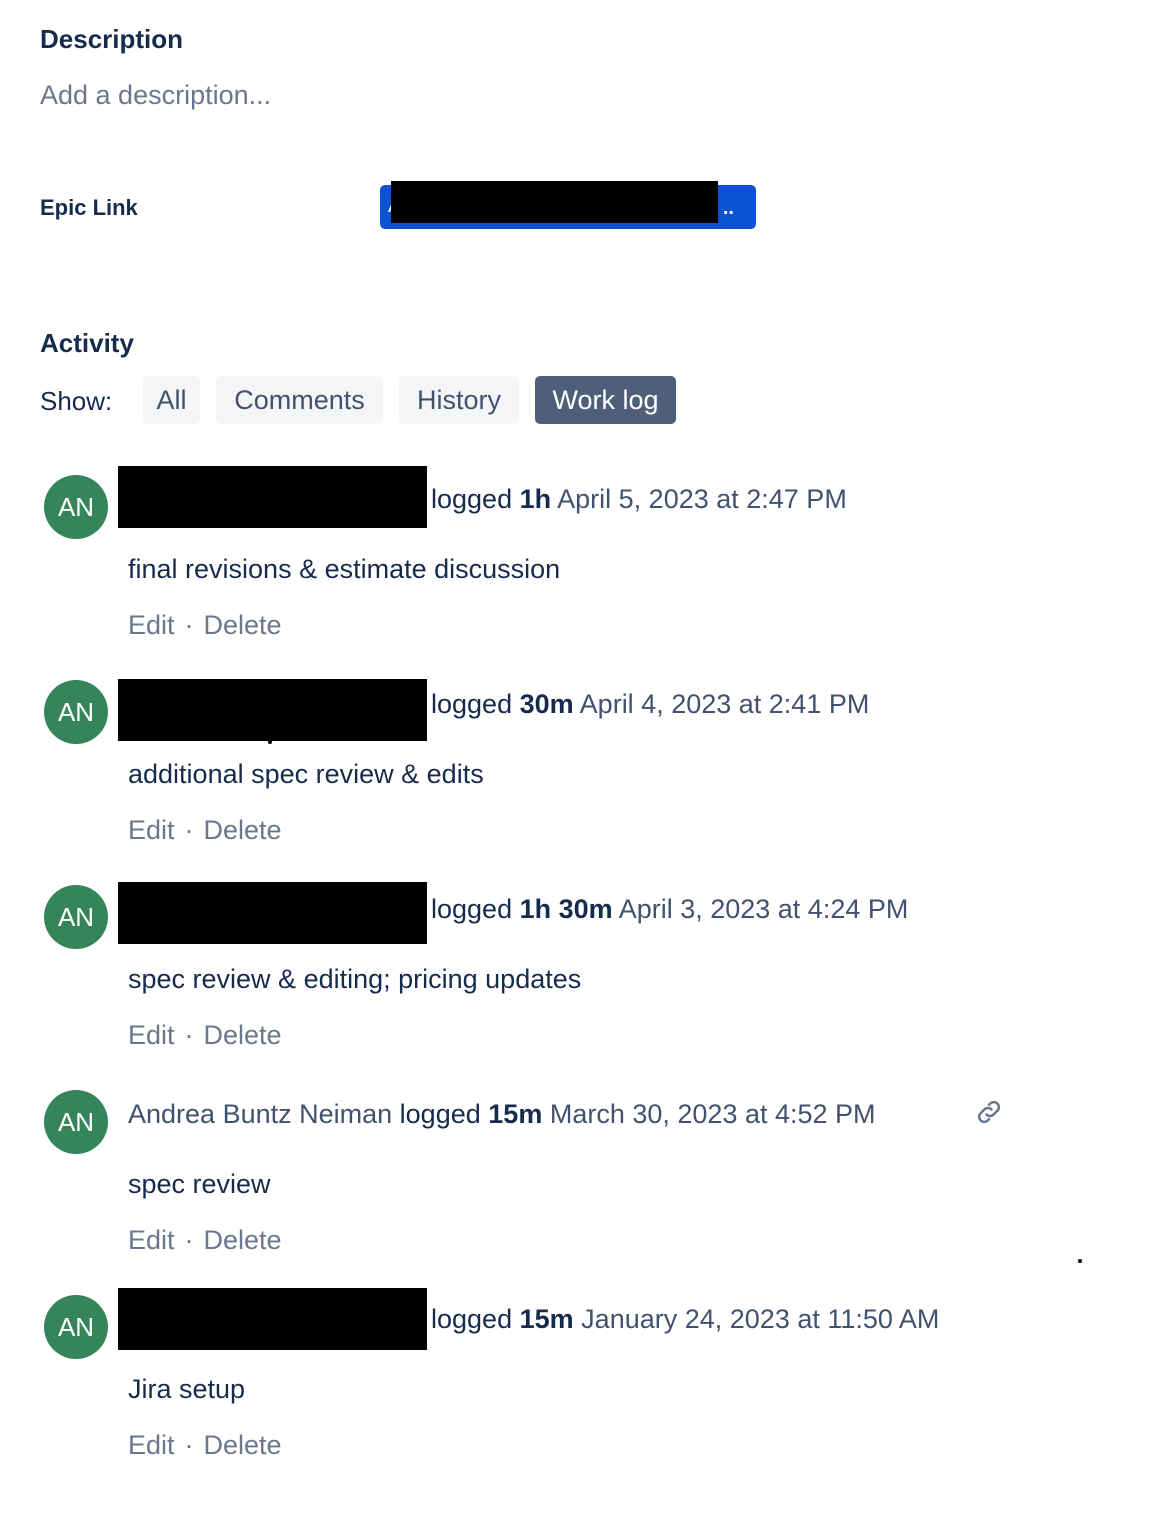  I want to click on worklog-comment: additional spec review & edits, so click(306, 774).